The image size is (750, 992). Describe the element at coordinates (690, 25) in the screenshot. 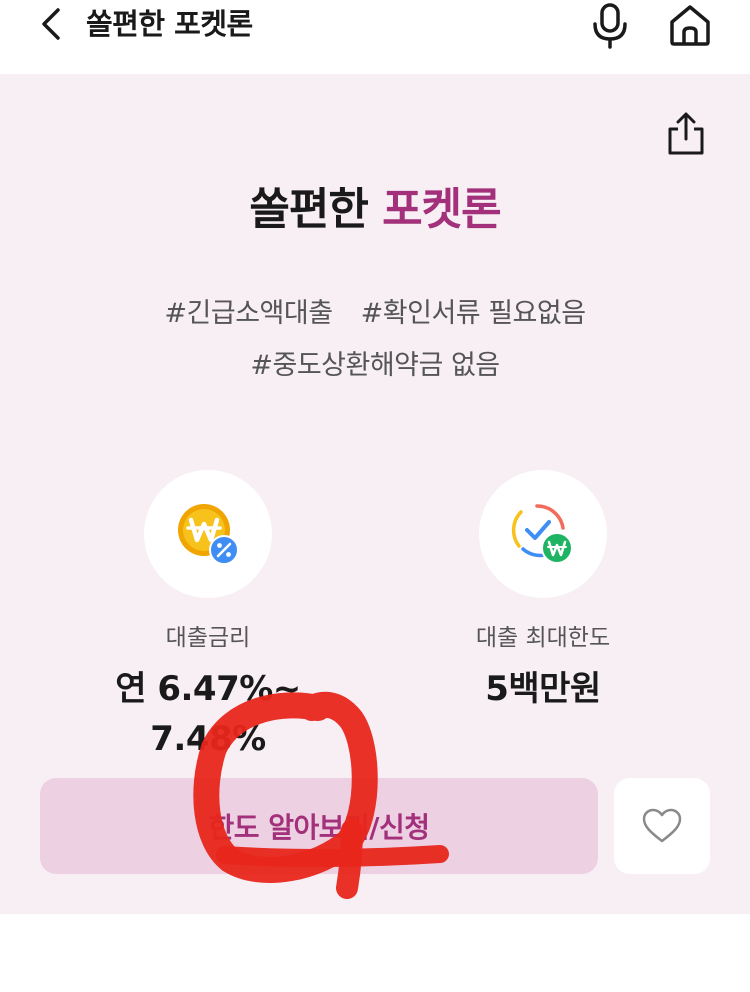

I see `home-icon` at that location.